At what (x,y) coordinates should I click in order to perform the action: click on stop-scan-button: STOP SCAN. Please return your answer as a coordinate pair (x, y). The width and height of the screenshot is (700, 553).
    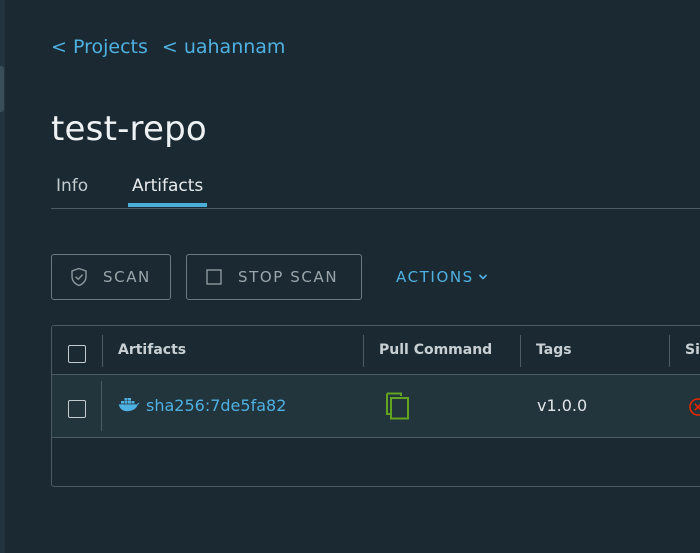
    Looking at the image, I should click on (274, 277).